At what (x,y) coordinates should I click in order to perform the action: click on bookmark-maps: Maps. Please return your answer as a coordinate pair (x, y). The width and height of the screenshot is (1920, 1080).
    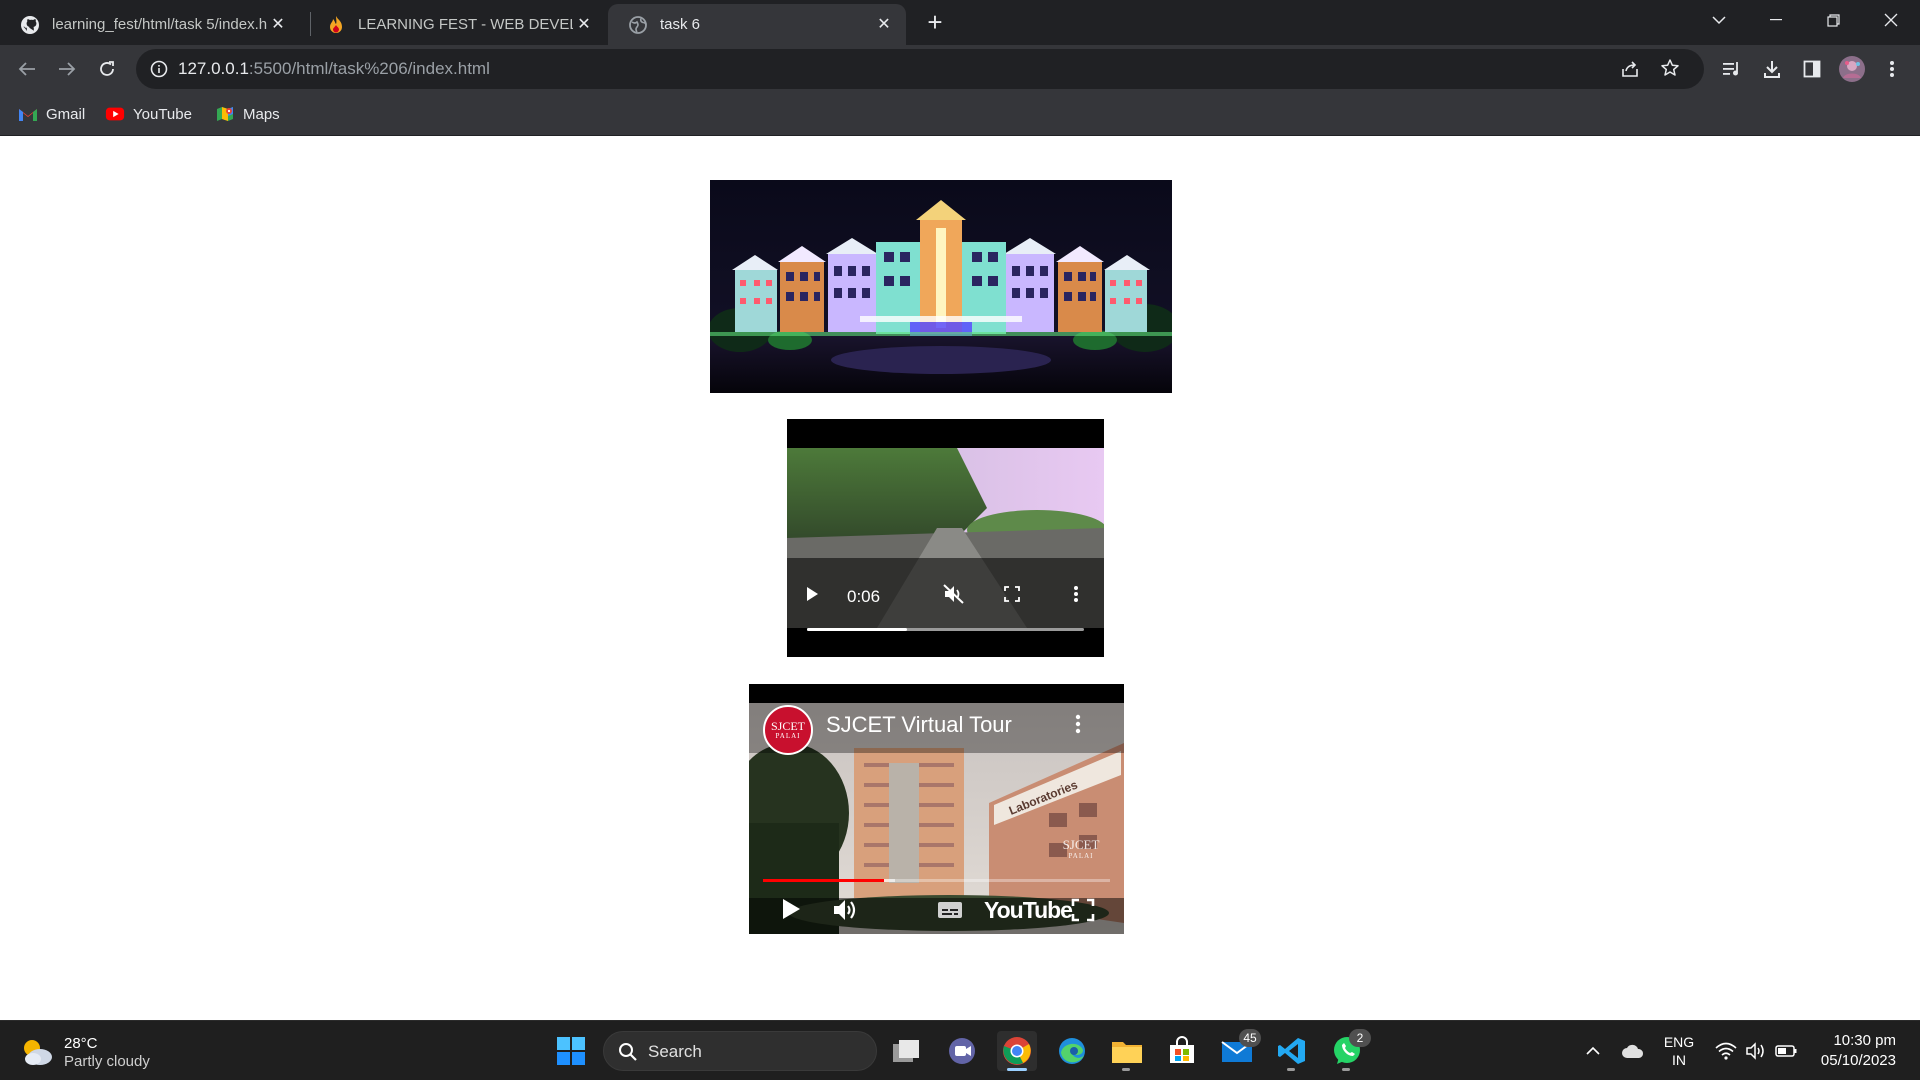
    Looking at the image, I should click on (247, 114).